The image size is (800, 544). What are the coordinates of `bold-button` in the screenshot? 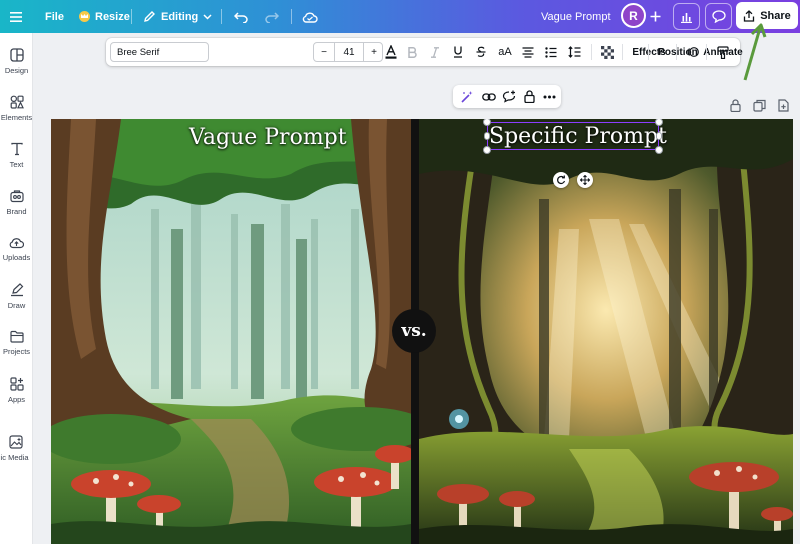 It's located at (412, 52).